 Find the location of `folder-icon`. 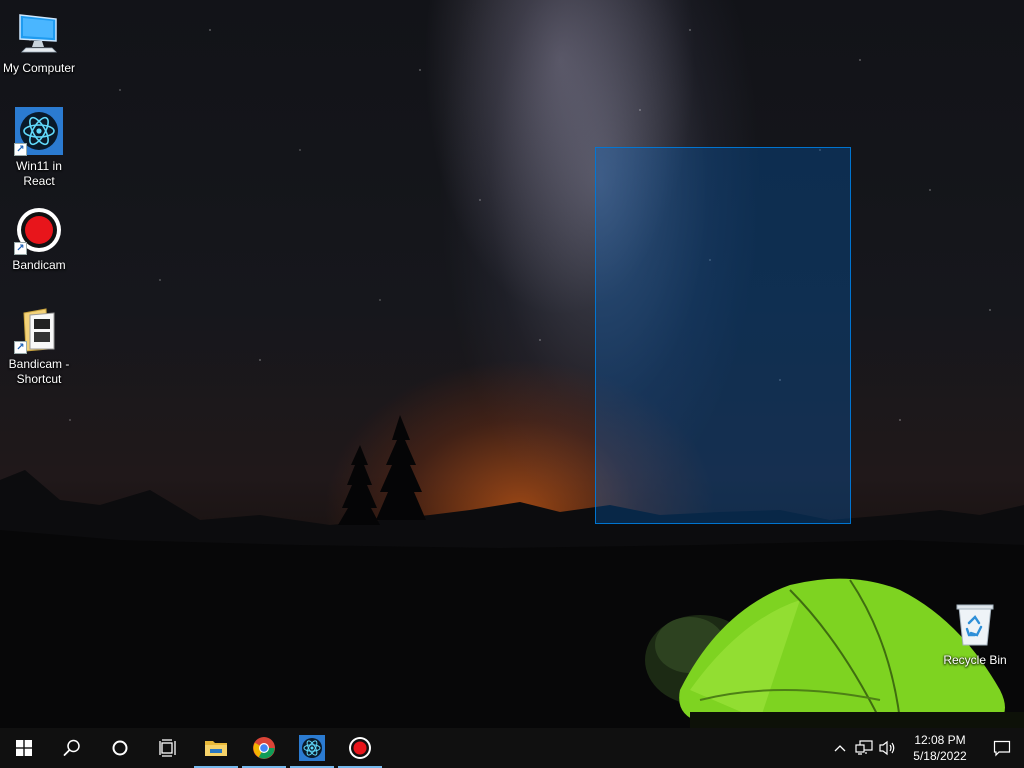

folder-icon is located at coordinates (216, 748).